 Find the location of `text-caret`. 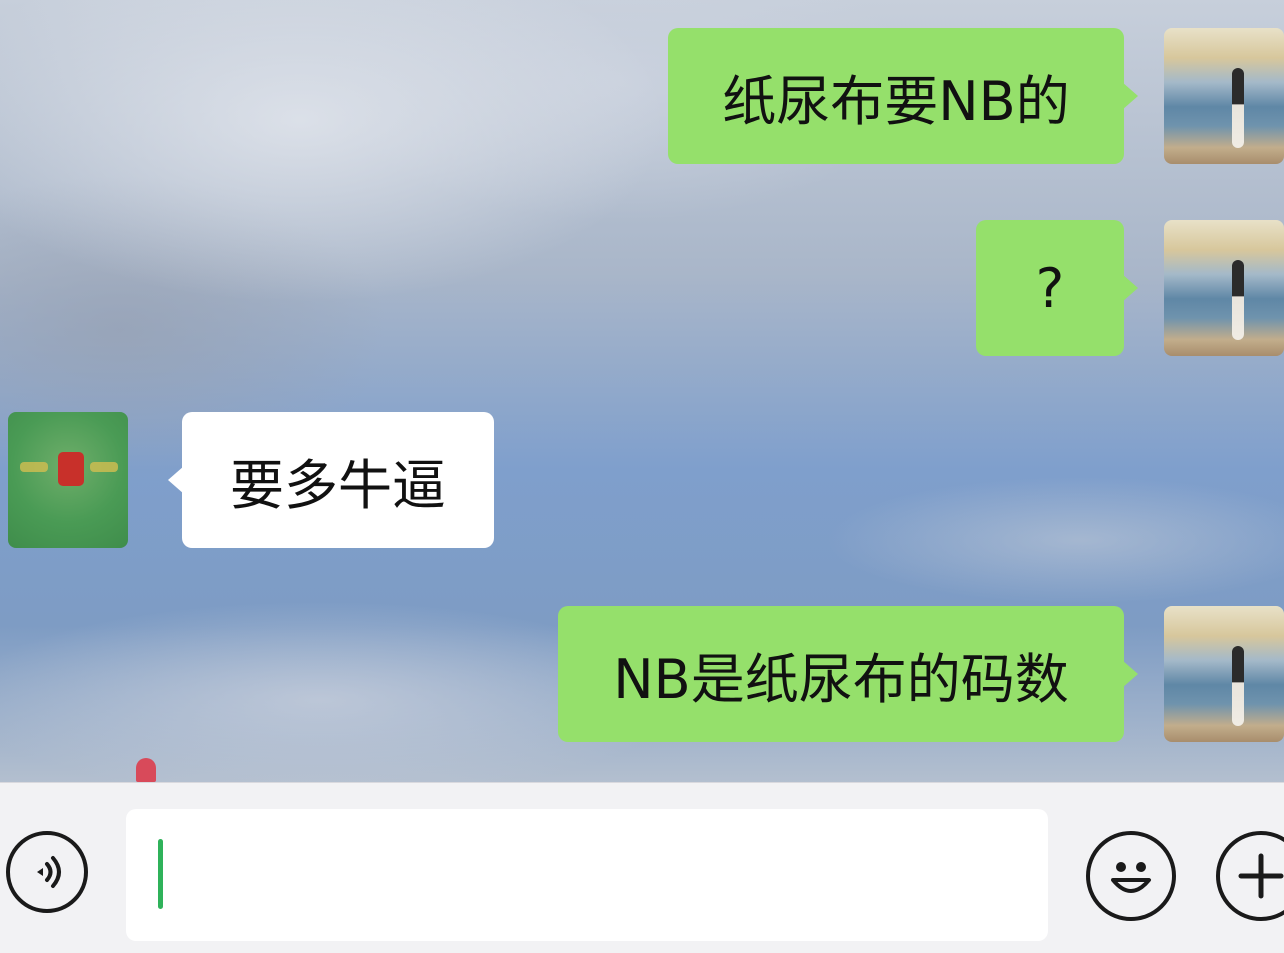

text-caret is located at coordinates (160, 874).